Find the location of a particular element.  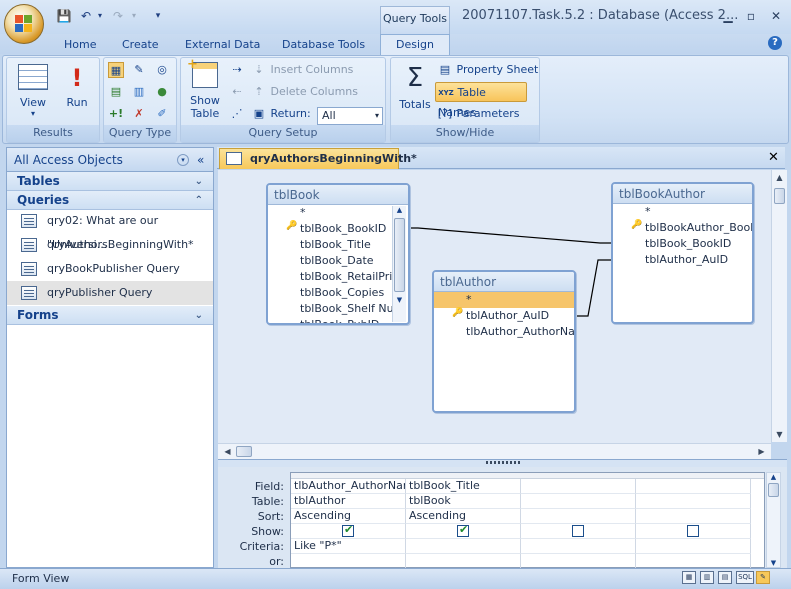

field-item: tblBook_Copies is located at coordinates (338, 293).